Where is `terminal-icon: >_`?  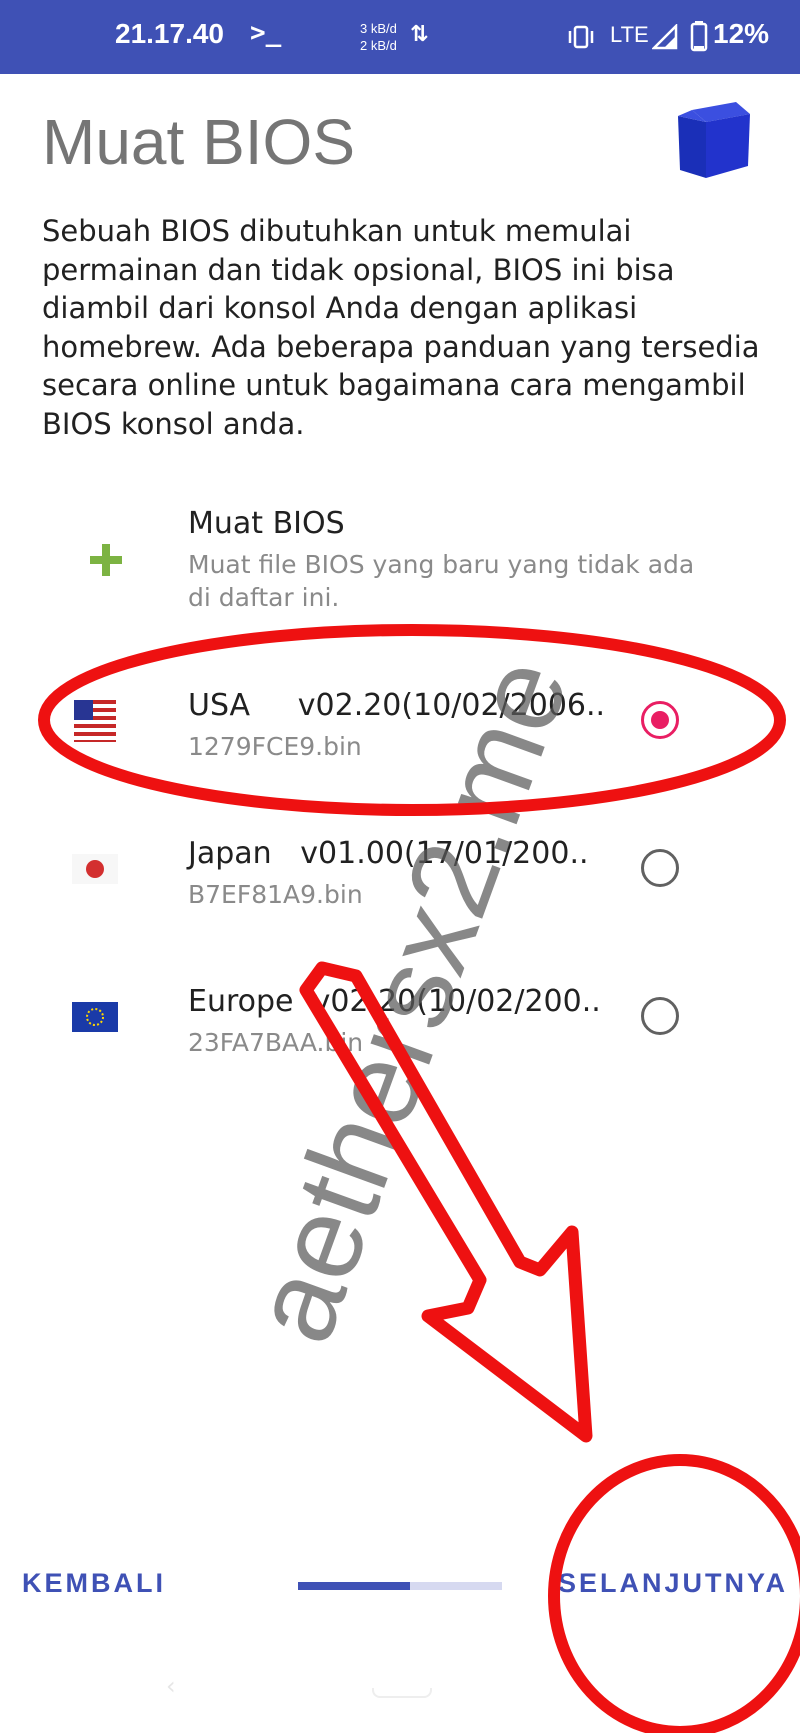
terminal-icon: >_ is located at coordinates (266, 33).